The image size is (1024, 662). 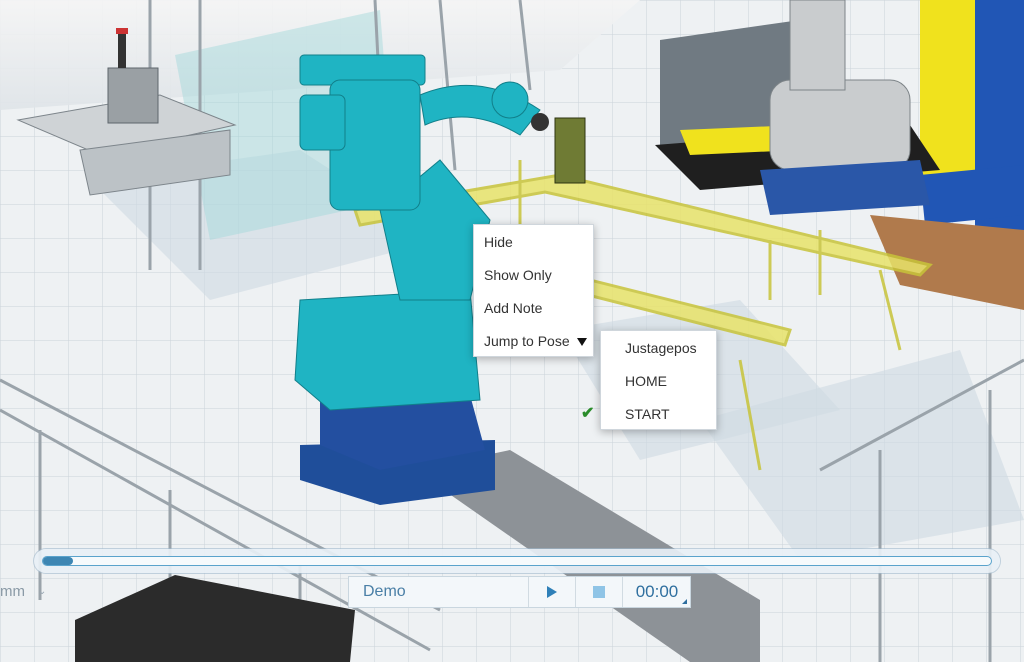 I want to click on playback-controls: Demo 00:00, so click(x=519, y=592).